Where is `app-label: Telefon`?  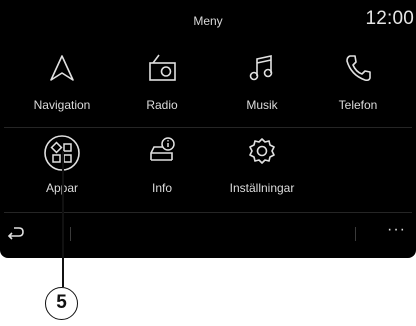
app-label: Telefon is located at coordinates (358, 105).